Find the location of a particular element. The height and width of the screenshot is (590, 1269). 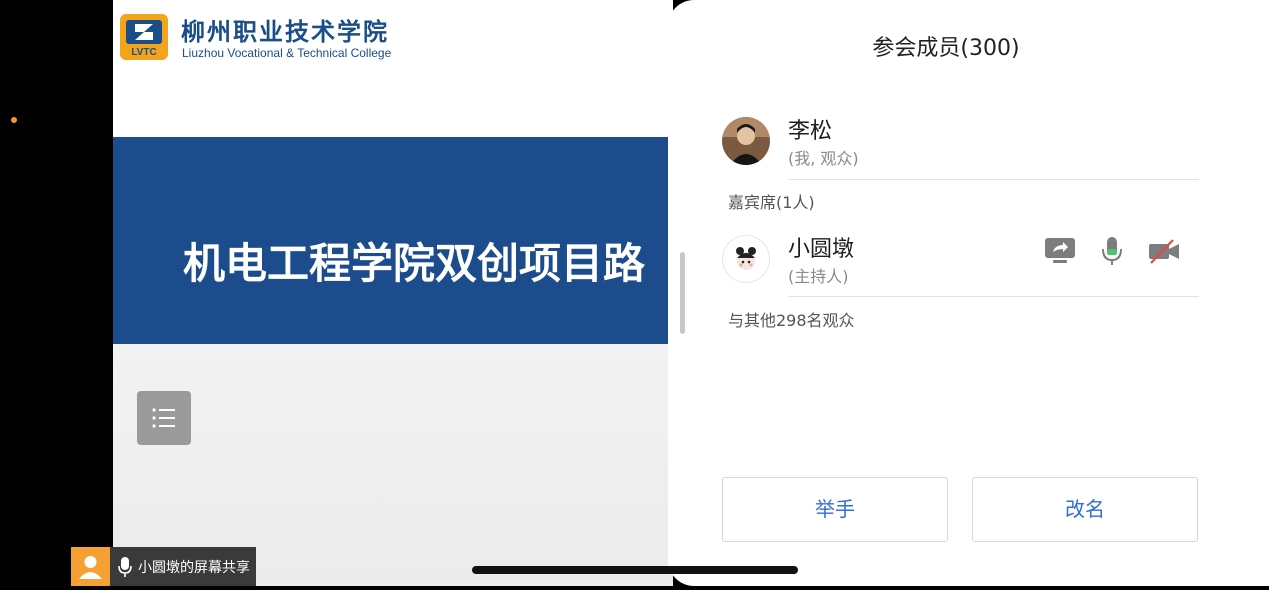

screen-share-status-bar: 小圆墩的屏幕共享 is located at coordinates (163, 566).